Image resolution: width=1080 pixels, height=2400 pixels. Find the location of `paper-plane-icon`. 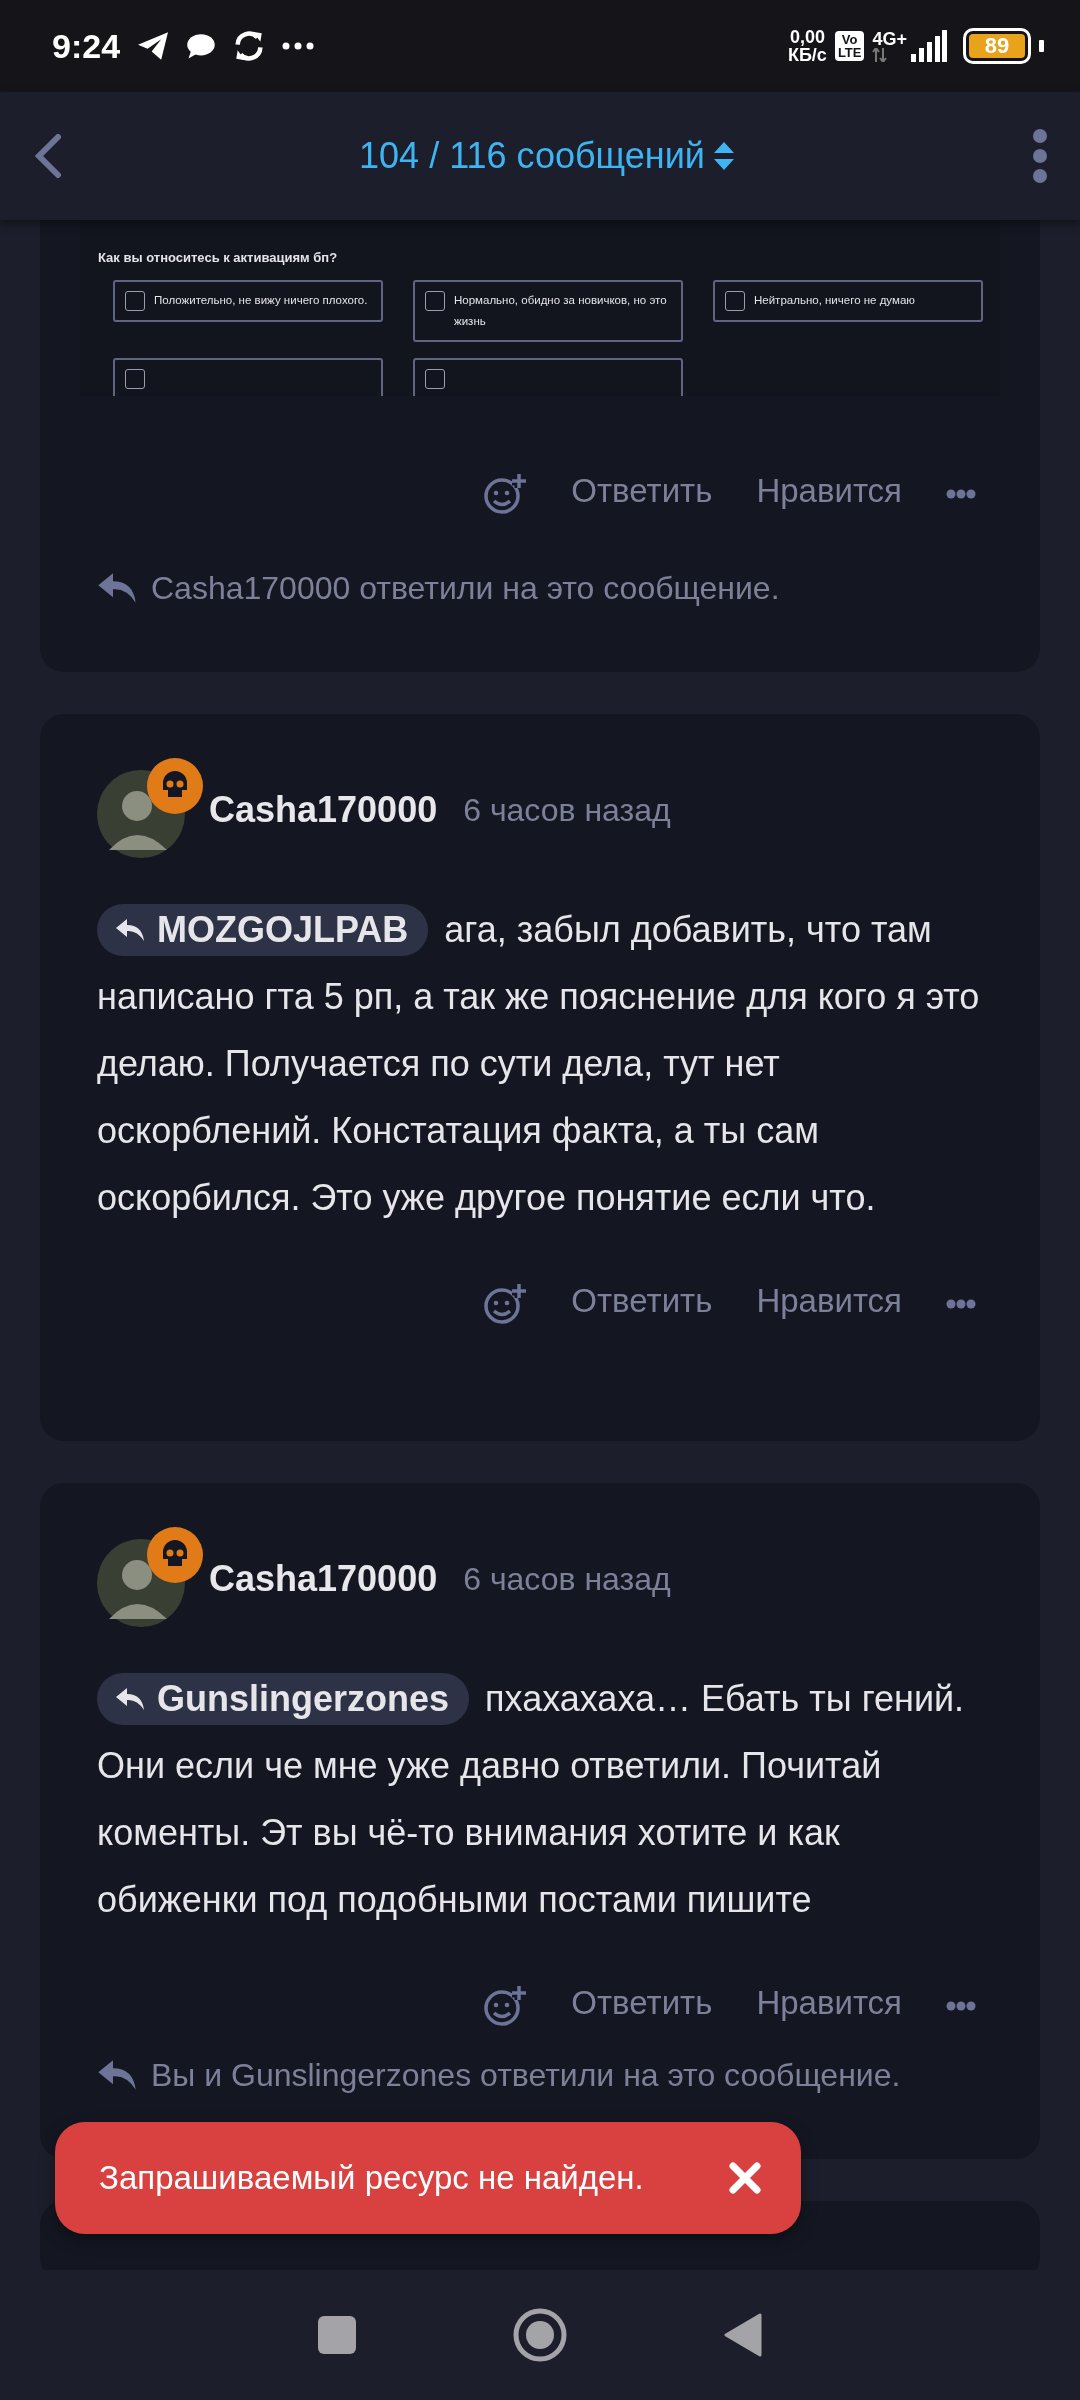

paper-plane-icon is located at coordinates (153, 46).